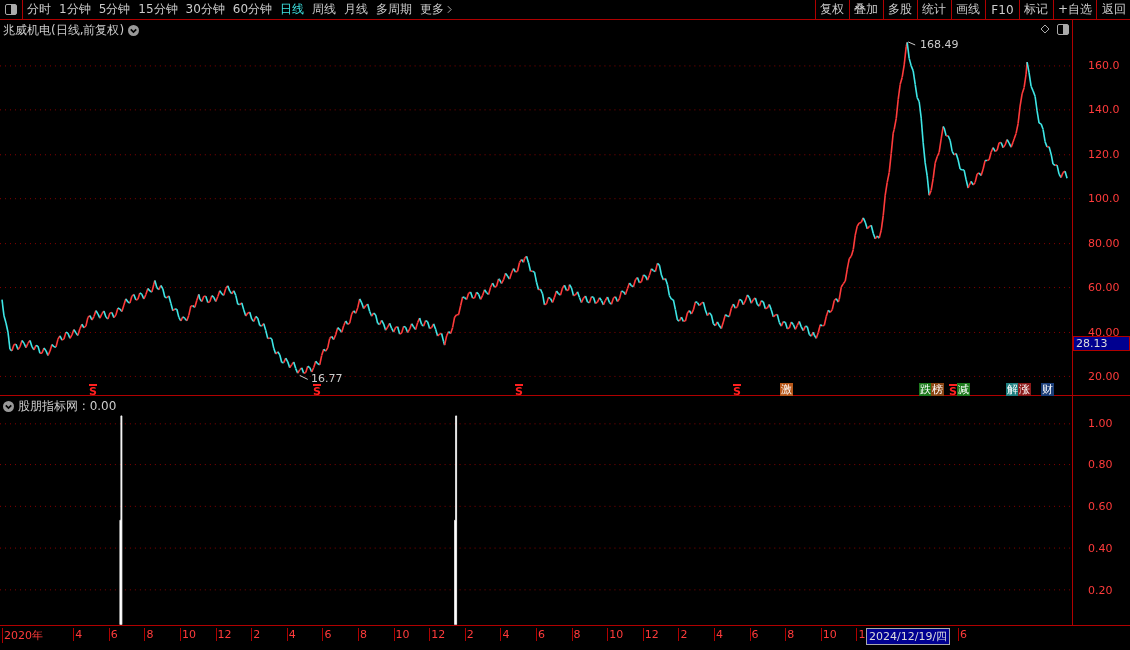  I want to click on event-tag: 激, so click(786, 389).